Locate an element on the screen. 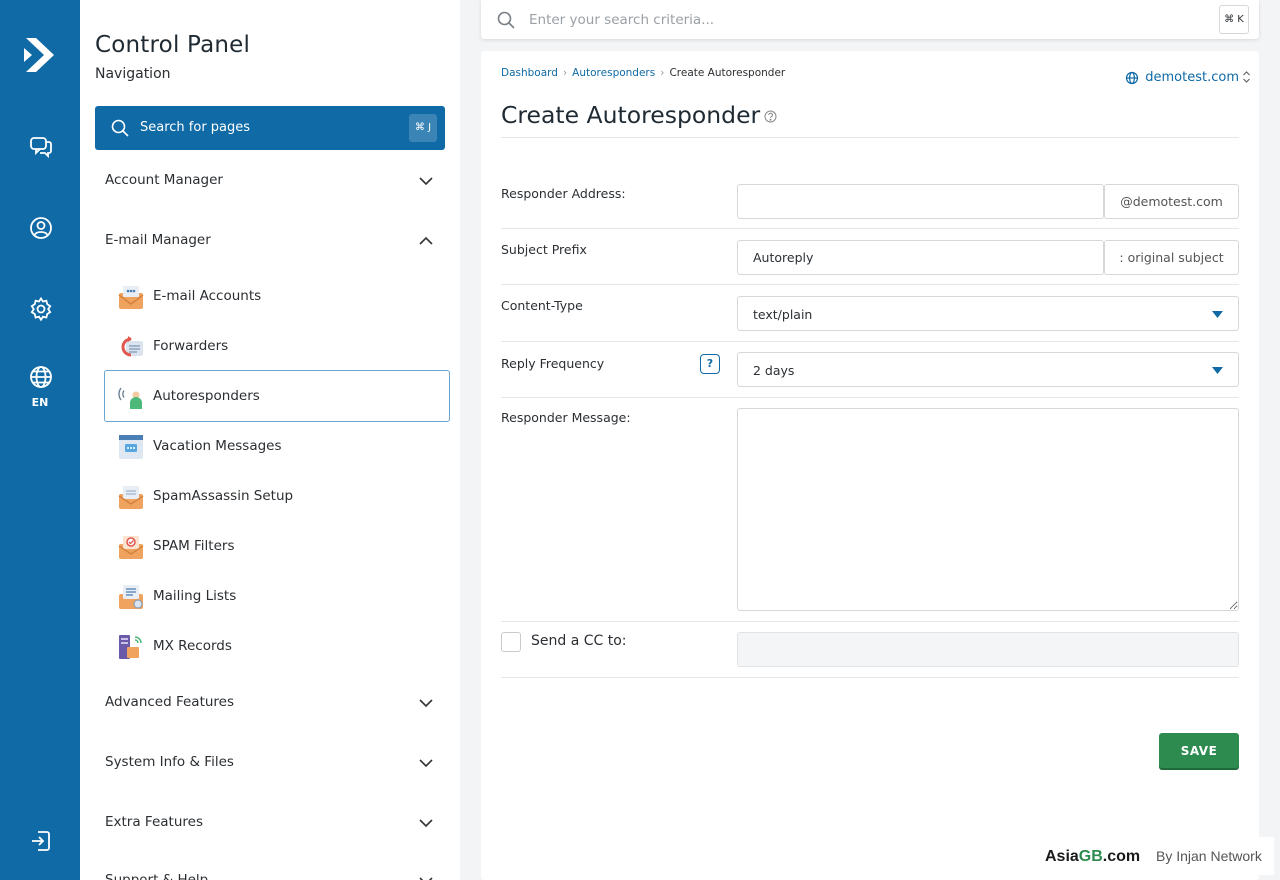  global-search-input is located at coordinates (859, 20).